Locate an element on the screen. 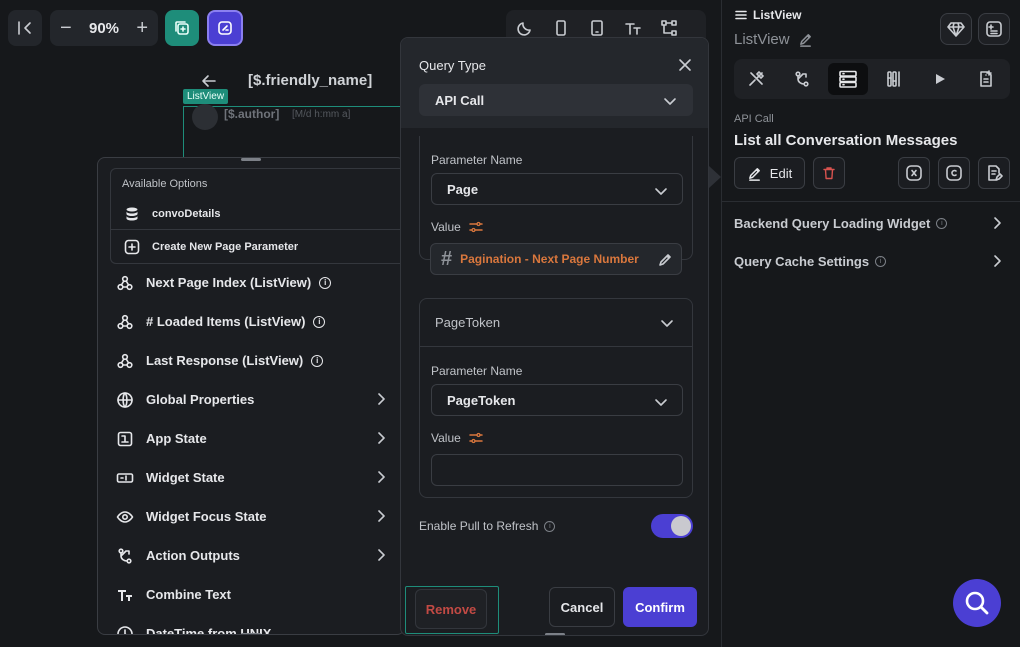  search-fab is located at coordinates (977, 603).